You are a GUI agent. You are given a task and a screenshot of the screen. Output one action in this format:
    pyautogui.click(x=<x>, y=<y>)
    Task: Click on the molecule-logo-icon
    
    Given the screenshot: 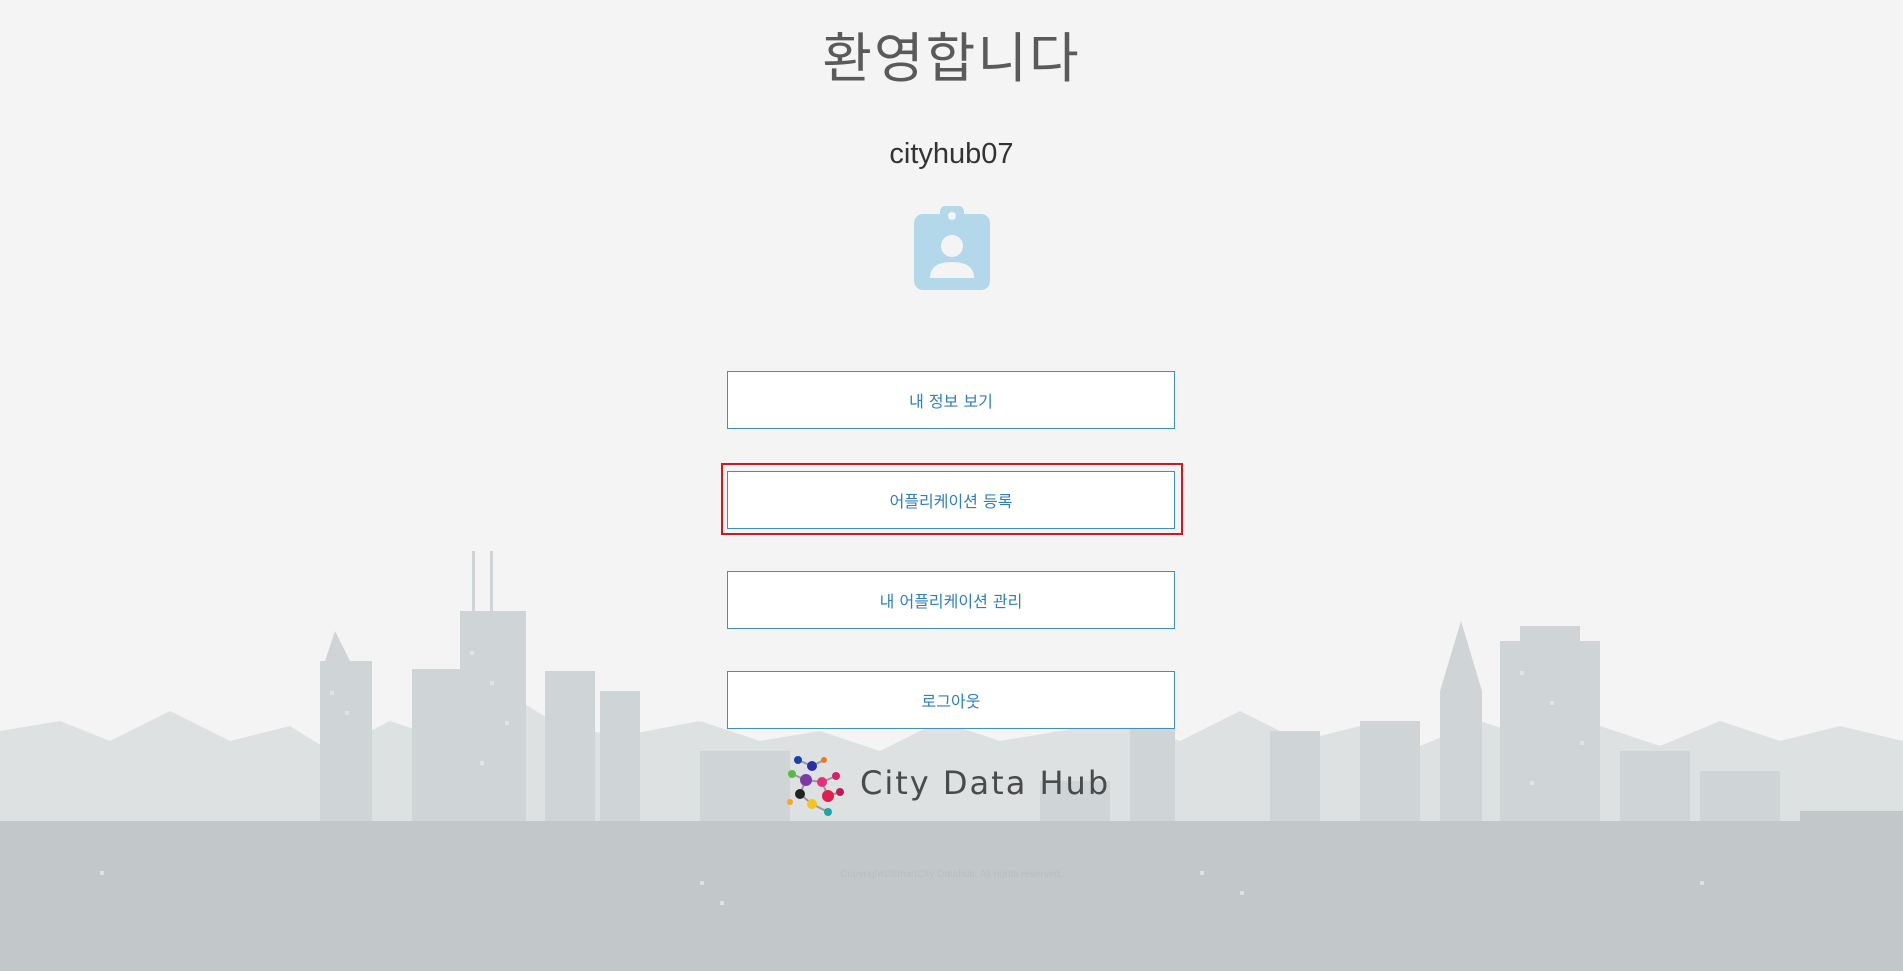 What is the action you would take?
    pyautogui.click(x=815, y=786)
    